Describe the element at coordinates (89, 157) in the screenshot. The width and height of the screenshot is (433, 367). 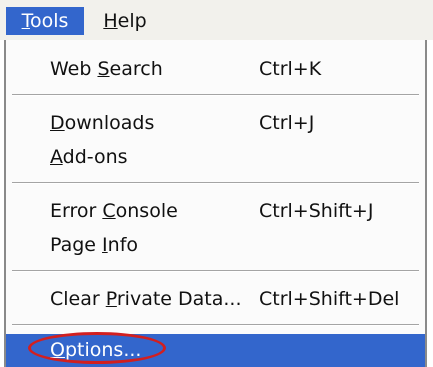
I see `menu-item-label: Add-ons` at that location.